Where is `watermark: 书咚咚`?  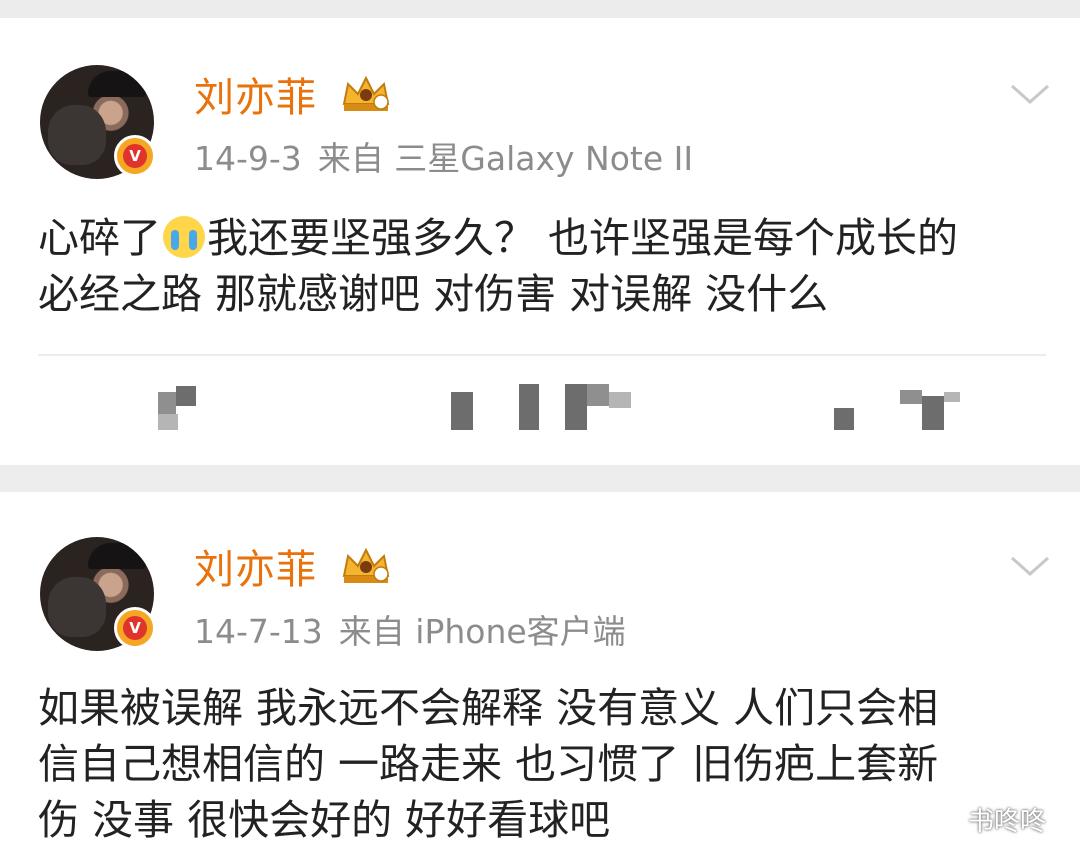
watermark: 书咚咚 is located at coordinates (985, 819).